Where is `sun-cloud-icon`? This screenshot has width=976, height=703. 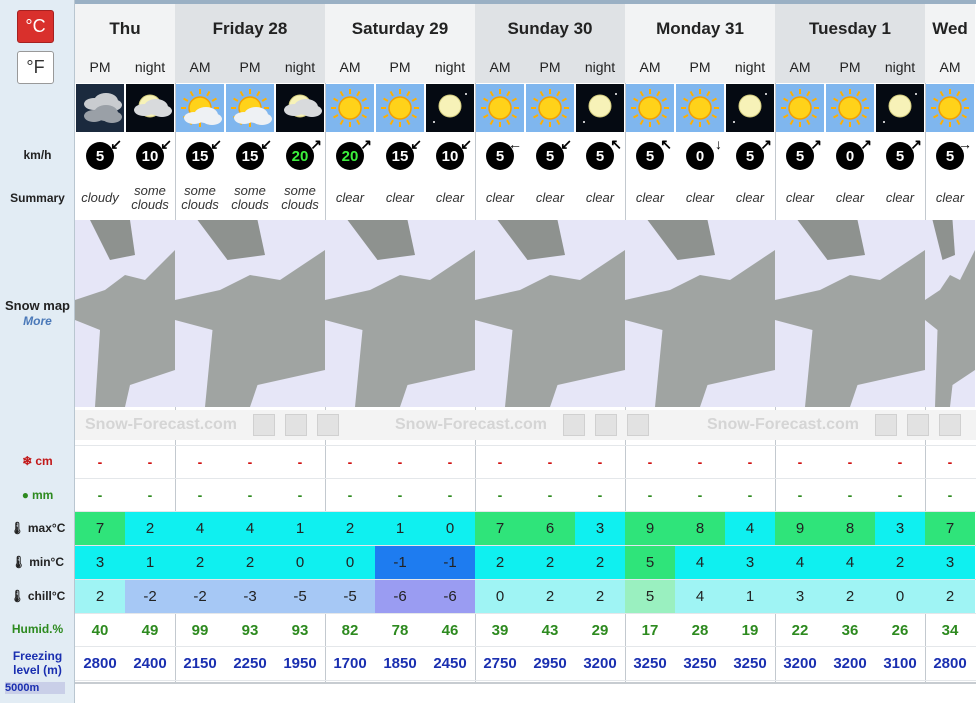
sun-cloud-icon is located at coordinates (250, 108).